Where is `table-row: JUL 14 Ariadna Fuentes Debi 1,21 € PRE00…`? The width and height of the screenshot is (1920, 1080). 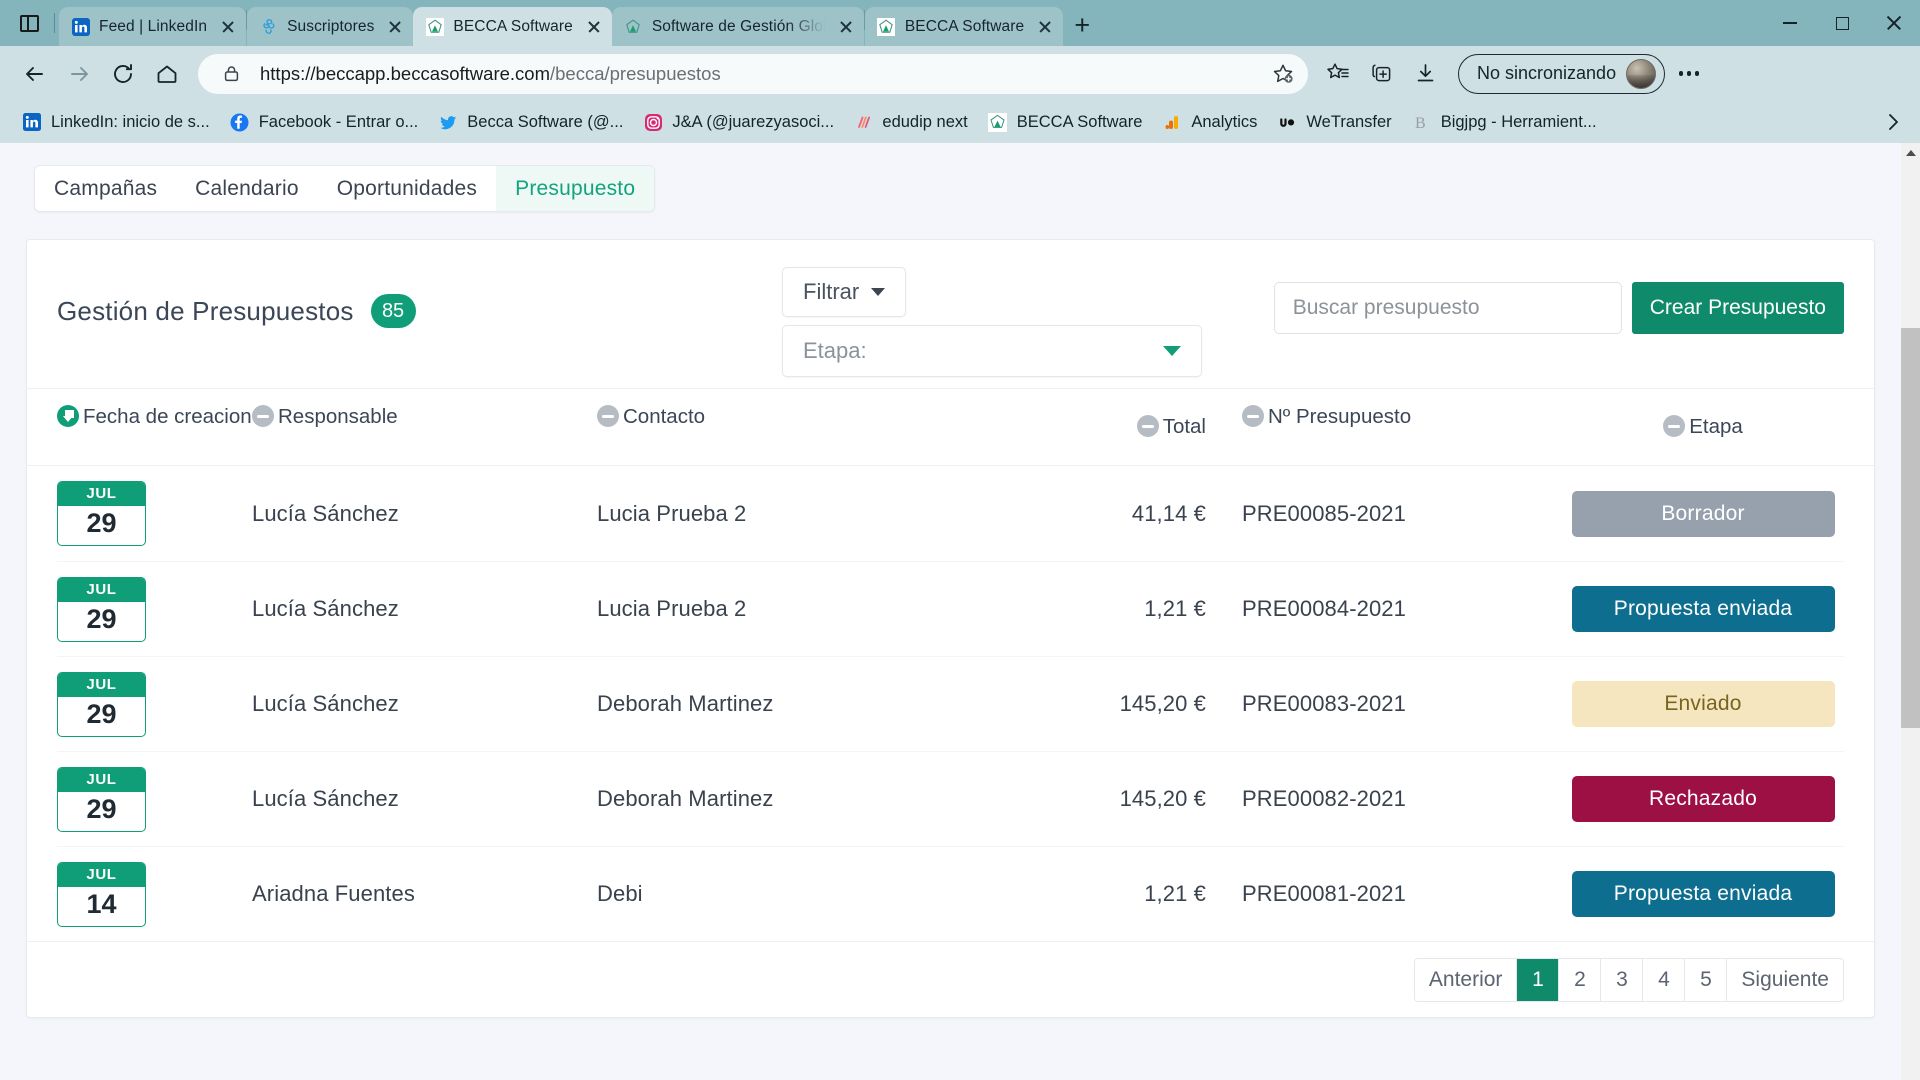 table-row: JUL 14 Ariadna Fuentes Debi 1,21 € PRE00… is located at coordinates (950, 893).